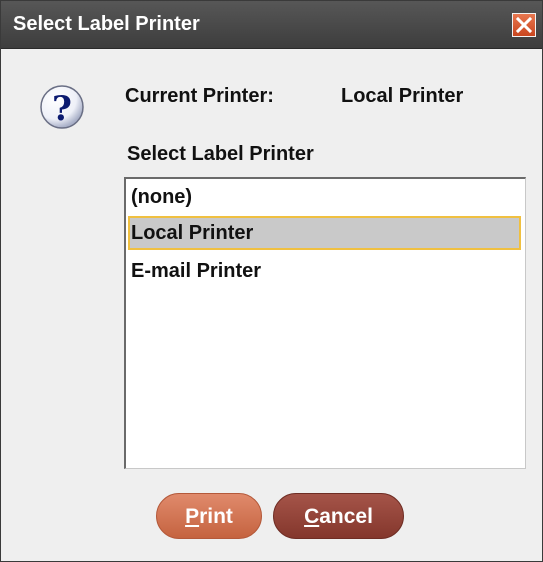  What do you see at coordinates (324, 197) in the screenshot?
I see `list-item-none: (none)` at bounding box center [324, 197].